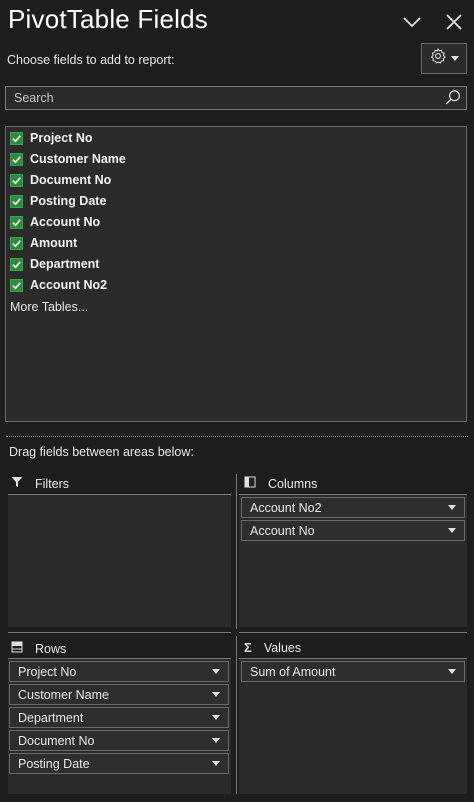 This screenshot has height=802, width=474. Describe the element at coordinates (54, 243) in the screenshot. I see `field-label: Amount` at that location.